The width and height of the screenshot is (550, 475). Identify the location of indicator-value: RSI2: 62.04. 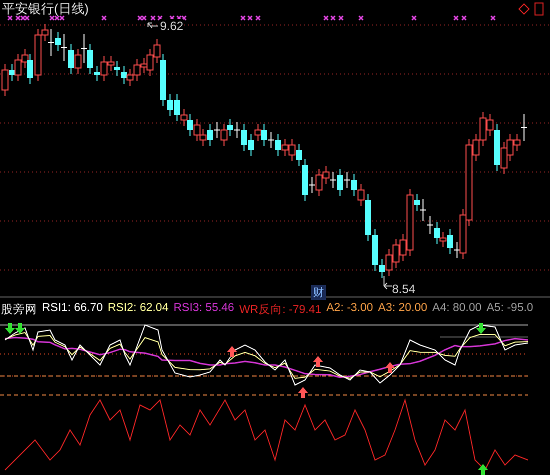
(138, 309).